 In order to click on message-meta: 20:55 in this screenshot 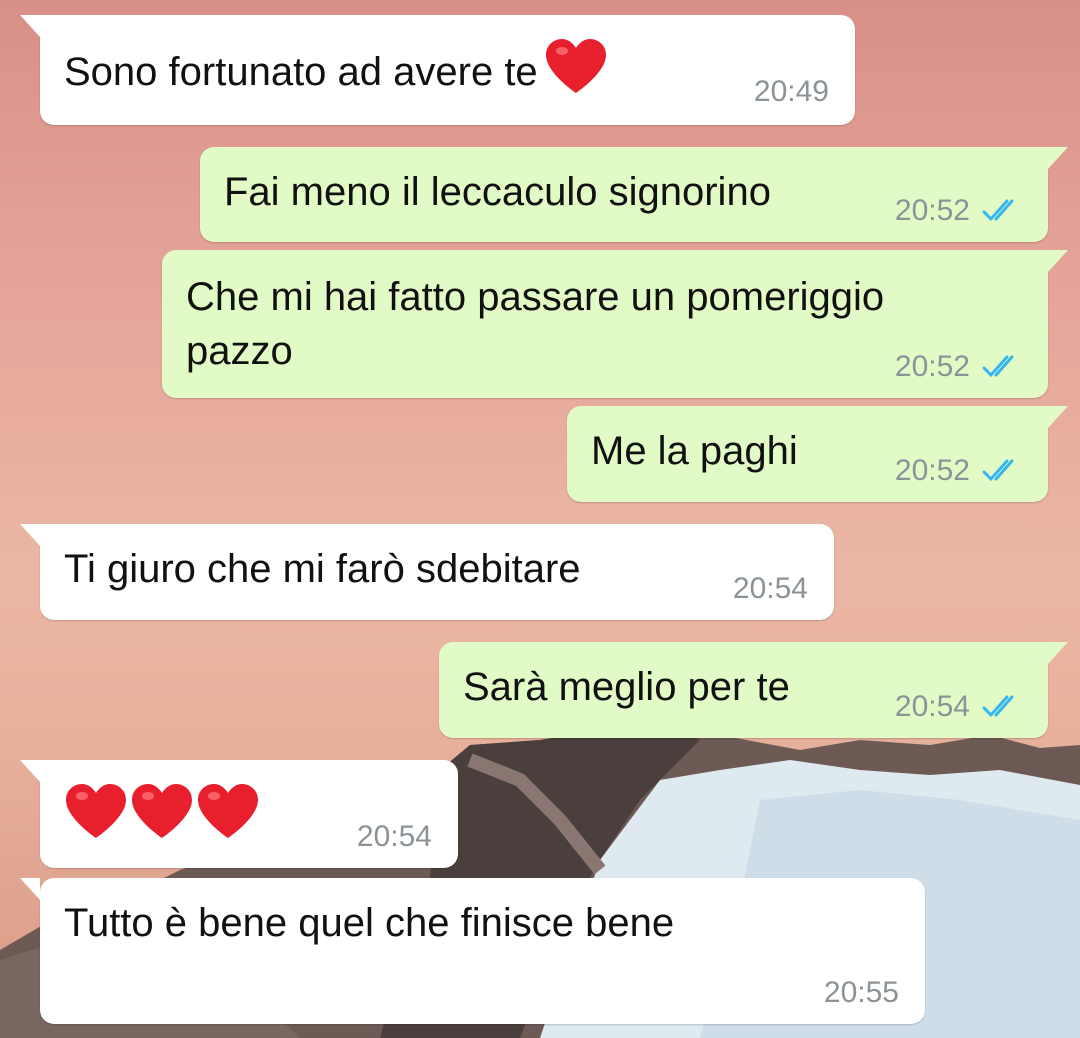, I will do `click(861, 993)`.